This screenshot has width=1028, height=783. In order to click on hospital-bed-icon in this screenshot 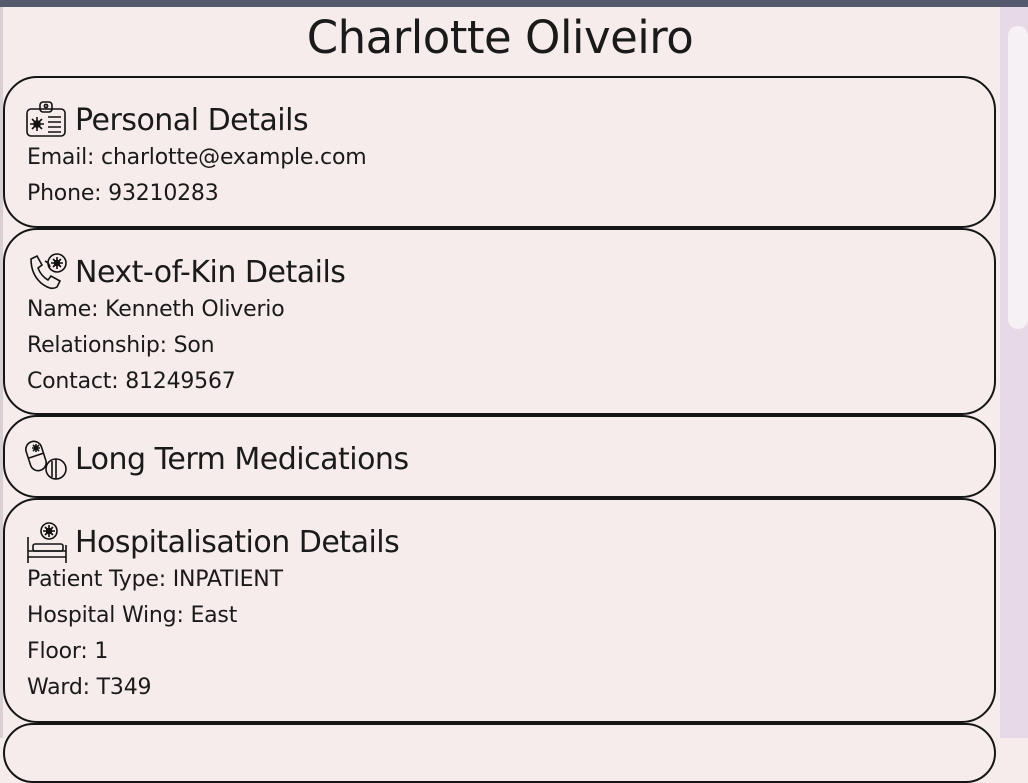, I will do `click(47, 542)`.